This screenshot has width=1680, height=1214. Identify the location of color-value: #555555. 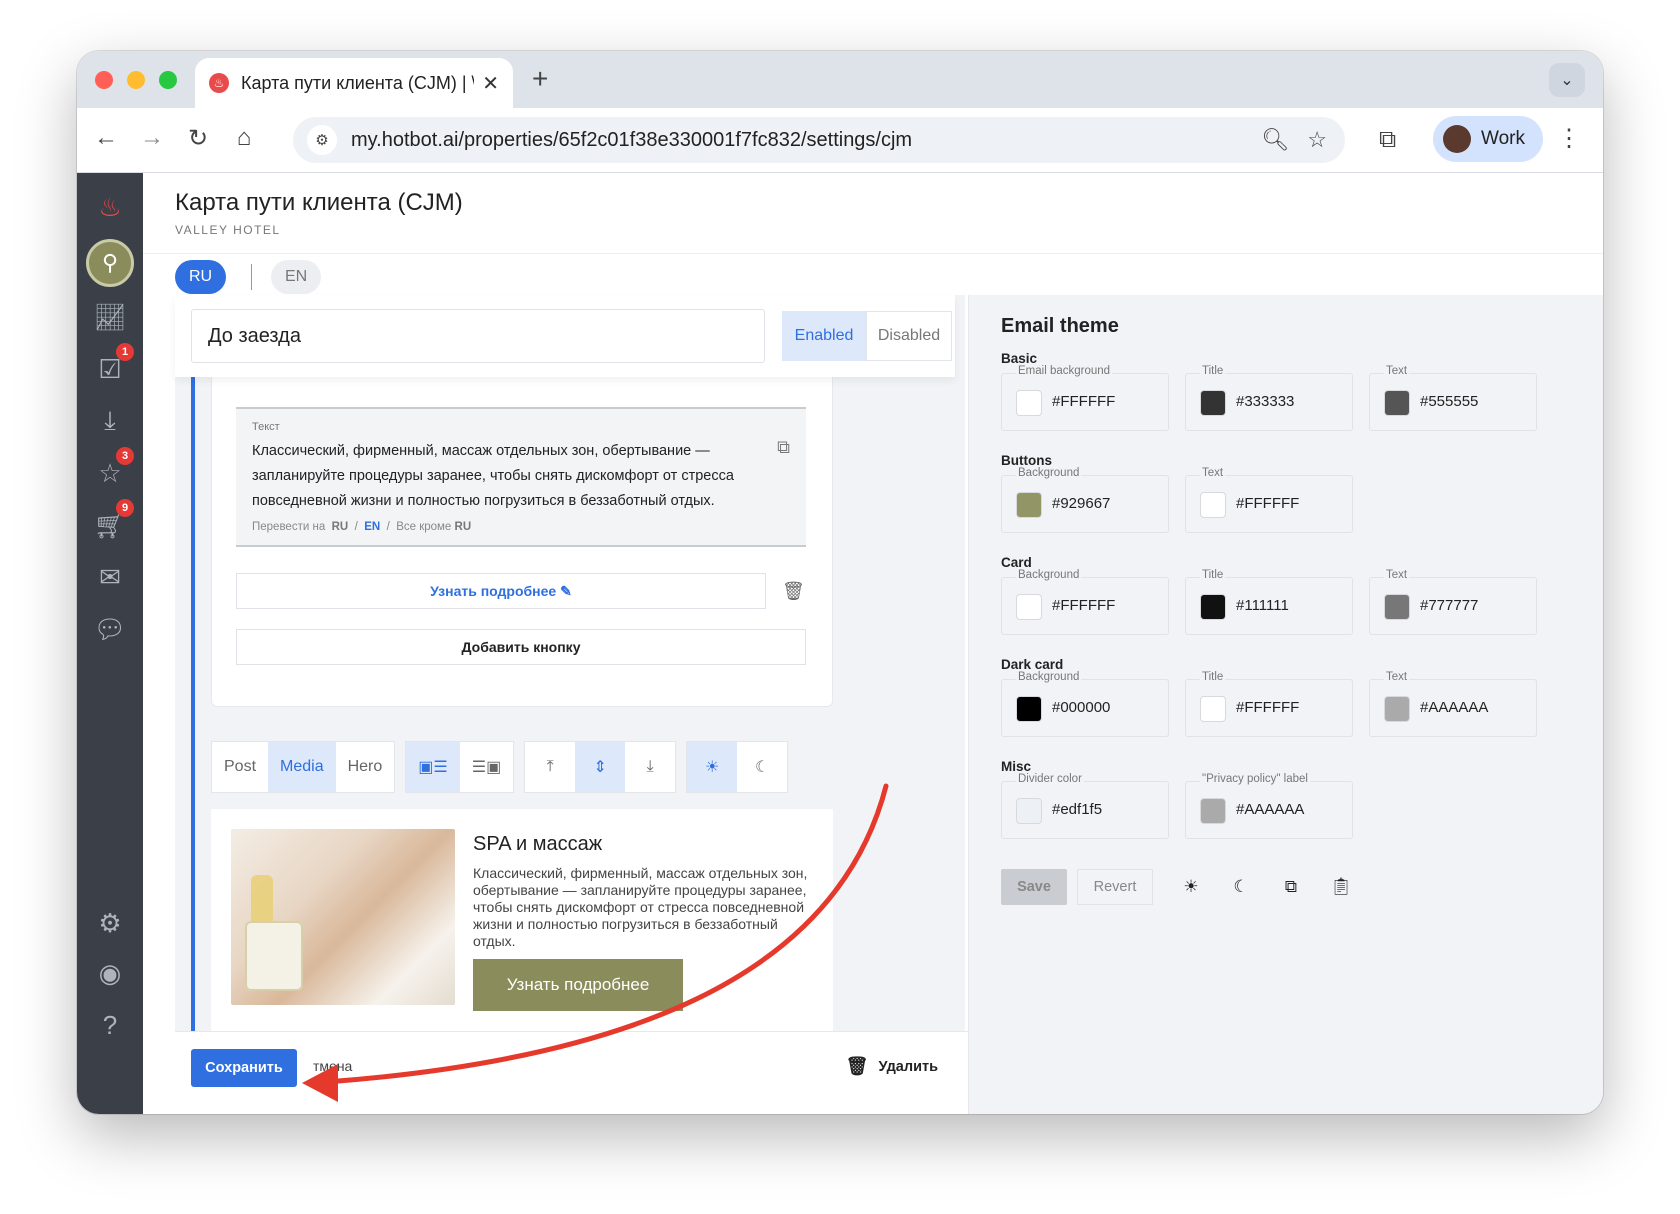
(1449, 401).